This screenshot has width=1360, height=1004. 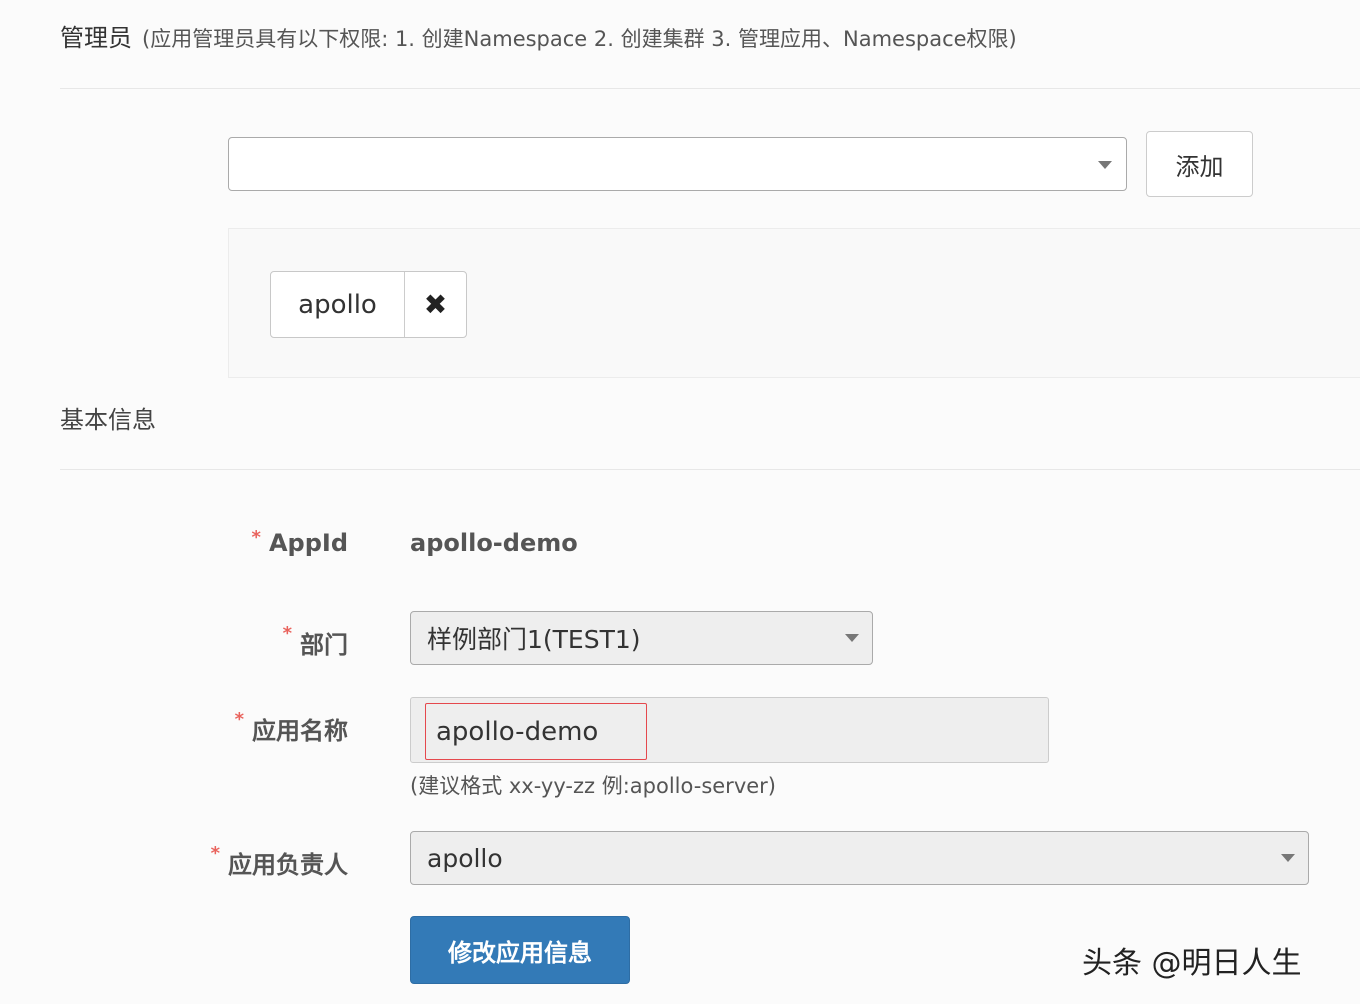 What do you see at coordinates (710, 469) in the screenshot?
I see `basic-info-divider` at bounding box center [710, 469].